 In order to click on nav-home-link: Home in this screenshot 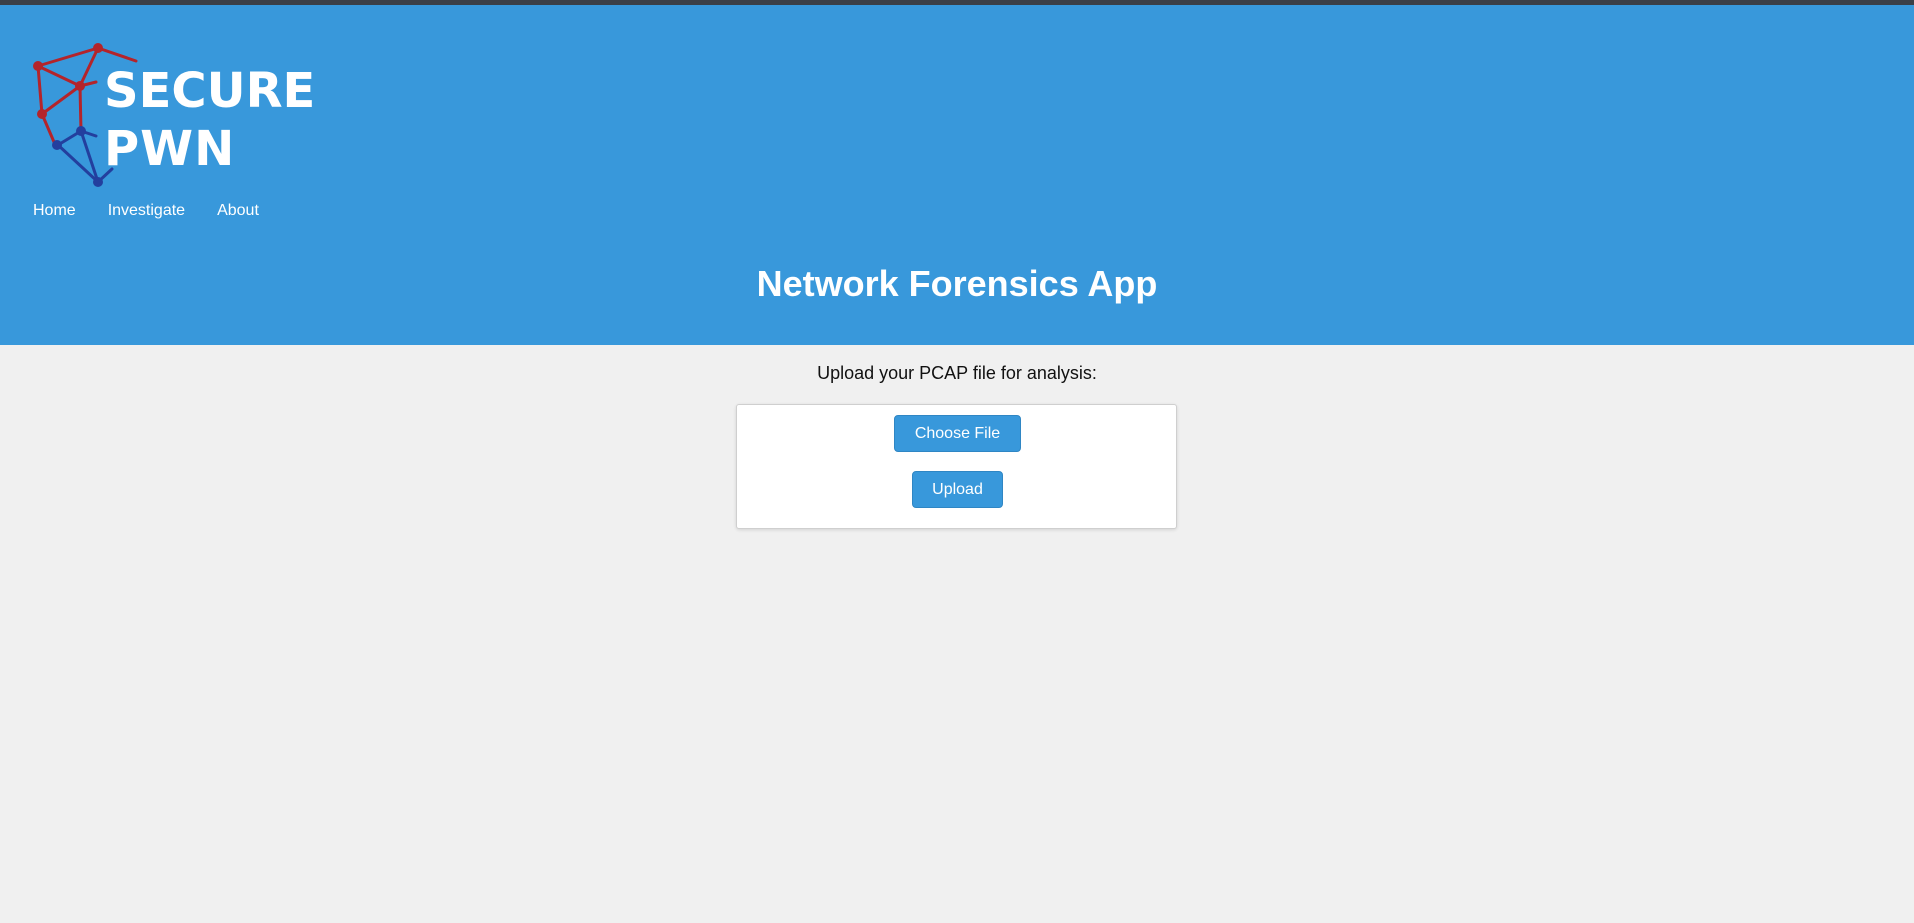, I will do `click(54, 211)`.